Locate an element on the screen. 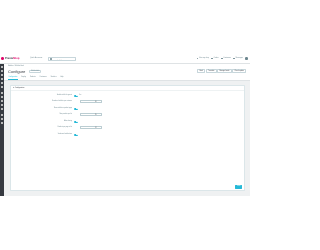  manage-hooks-button: Manage hooks is located at coordinates (224, 71).